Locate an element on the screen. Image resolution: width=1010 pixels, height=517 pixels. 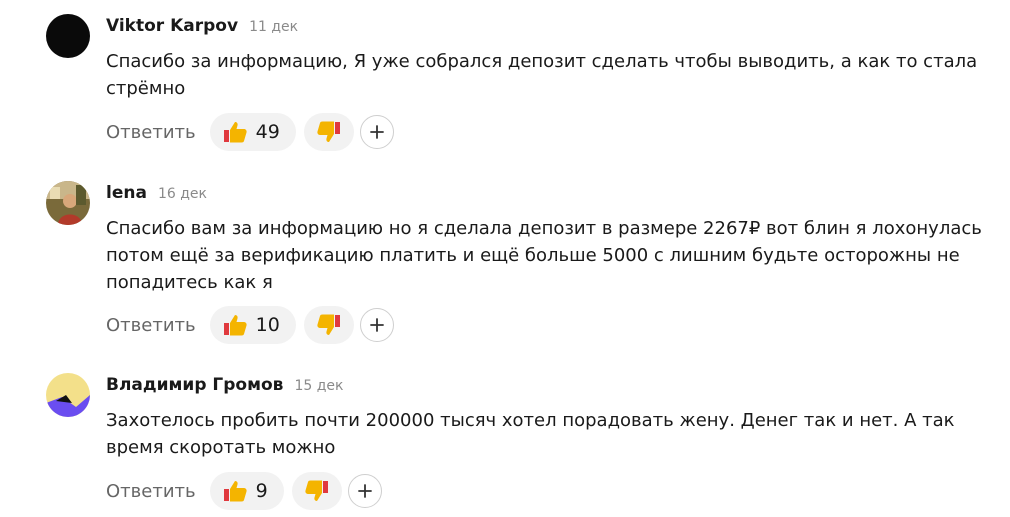
comment-meta: lena 16 дек is located at coordinates (548, 195).